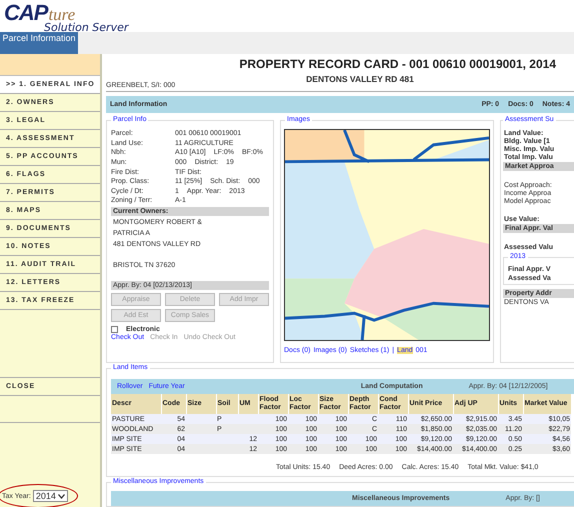 Image resolution: width=574 pixels, height=507 pixels. I want to click on logo-script-text: ture, so click(62, 14).